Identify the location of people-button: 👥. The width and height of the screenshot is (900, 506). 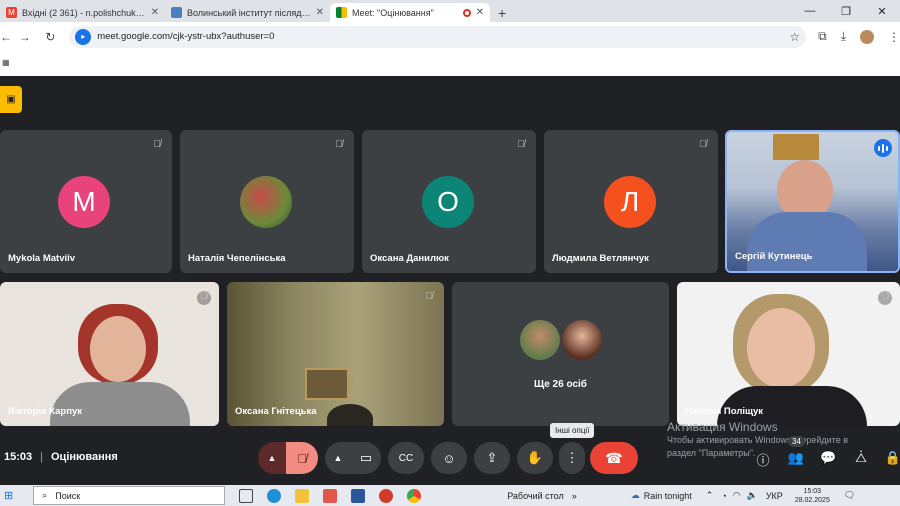
(796, 459).